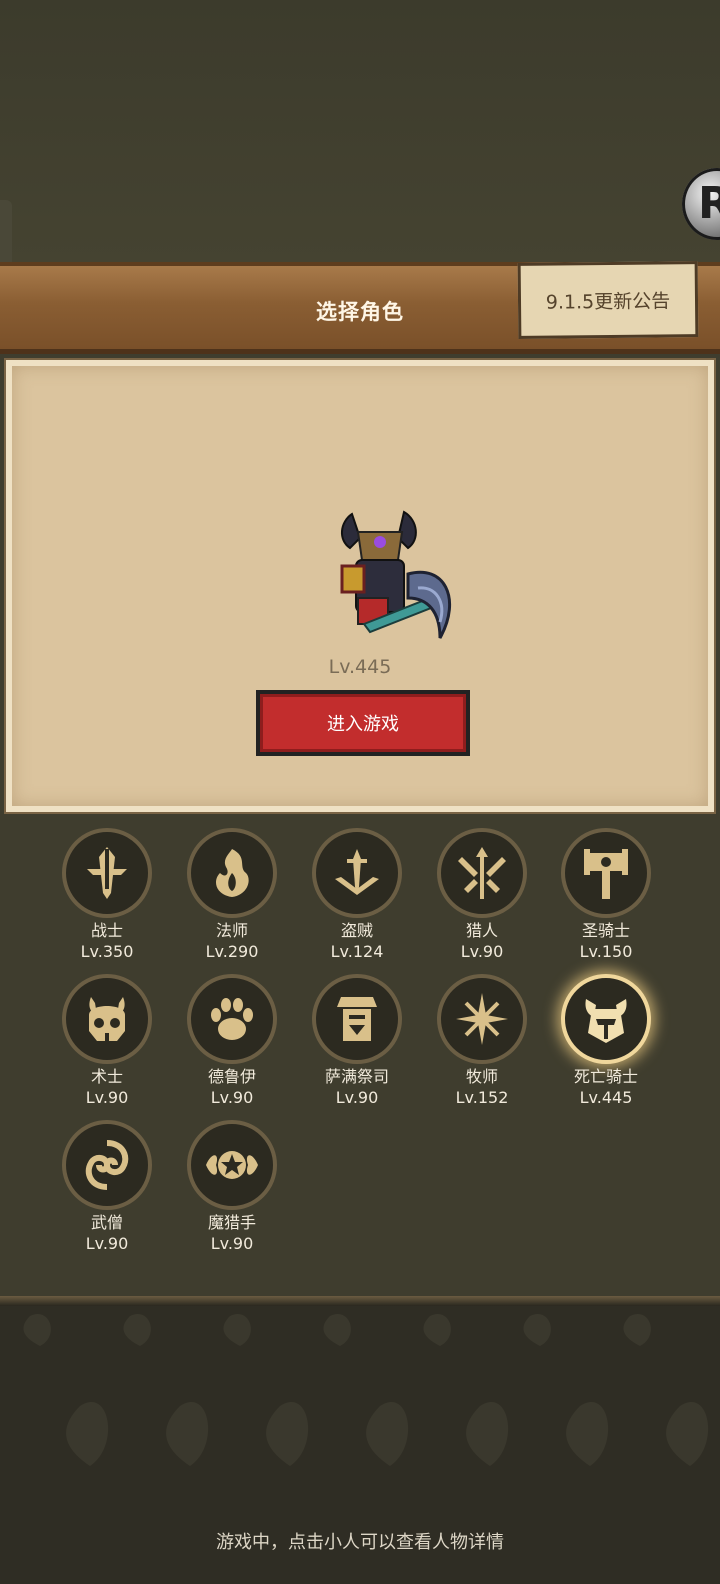 Image resolution: width=720 pixels, height=1584 pixels. Describe the element at coordinates (357, 951) in the screenshot. I see `class-level: Lv.124` at that location.